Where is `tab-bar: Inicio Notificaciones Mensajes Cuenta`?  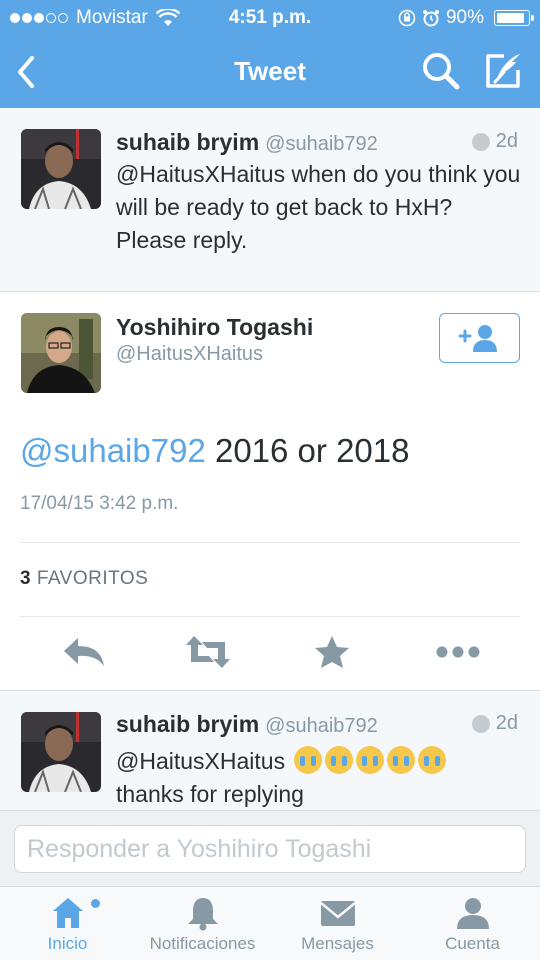
tab-bar: Inicio Notificaciones Mensajes Cuenta is located at coordinates (270, 923).